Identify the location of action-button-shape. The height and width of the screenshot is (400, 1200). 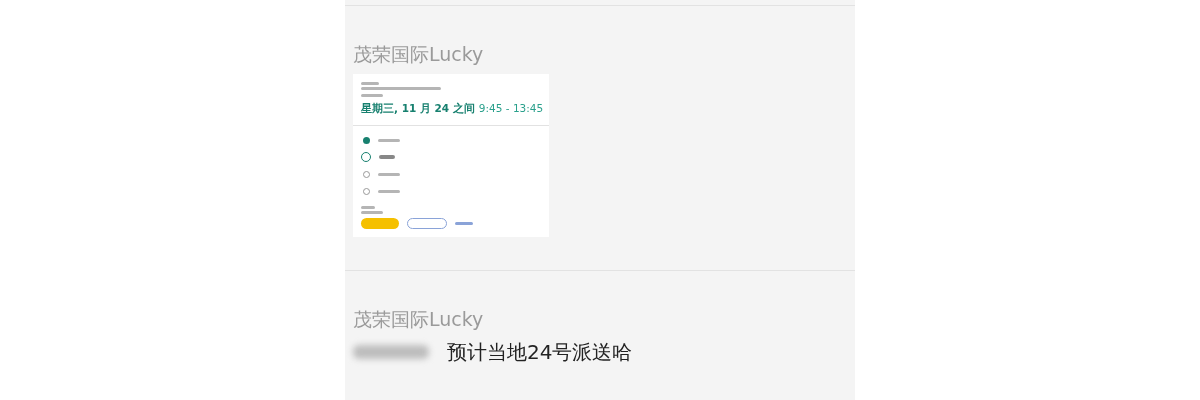
(380, 223).